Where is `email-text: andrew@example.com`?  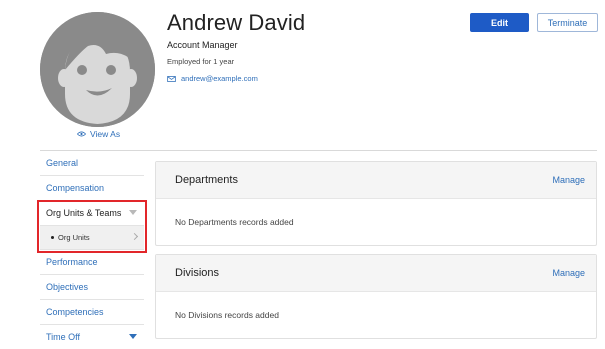
email-text: andrew@example.com is located at coordinates (219, 78).